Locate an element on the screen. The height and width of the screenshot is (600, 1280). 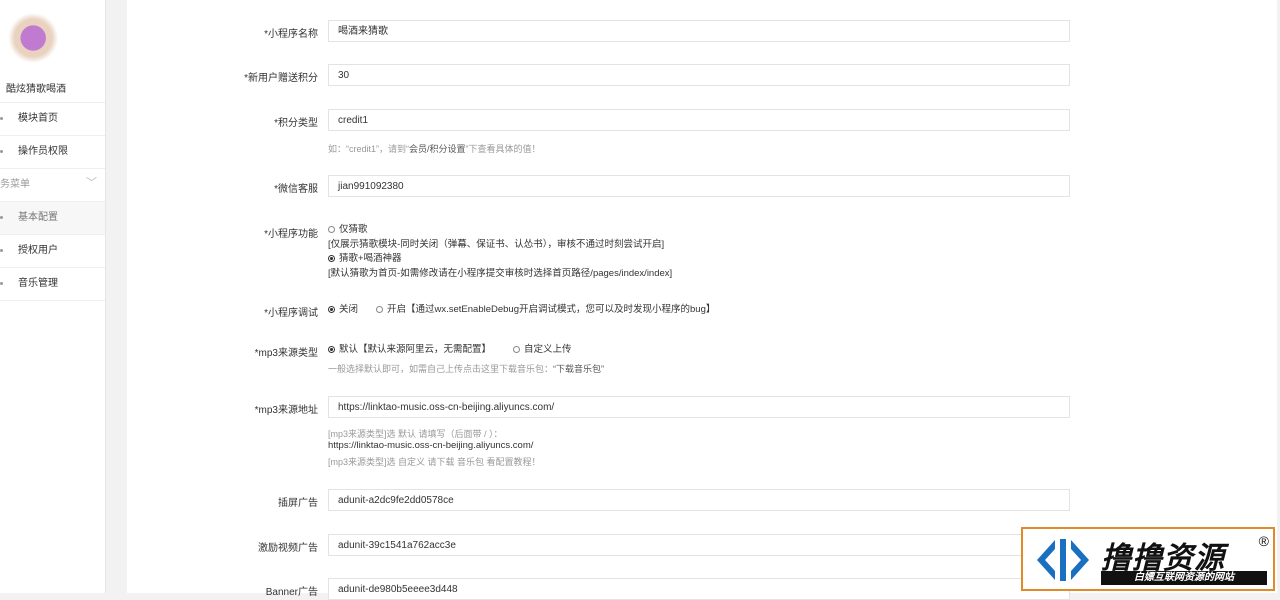
credit-type-input: credit1 is located at coordinates (699, 120).